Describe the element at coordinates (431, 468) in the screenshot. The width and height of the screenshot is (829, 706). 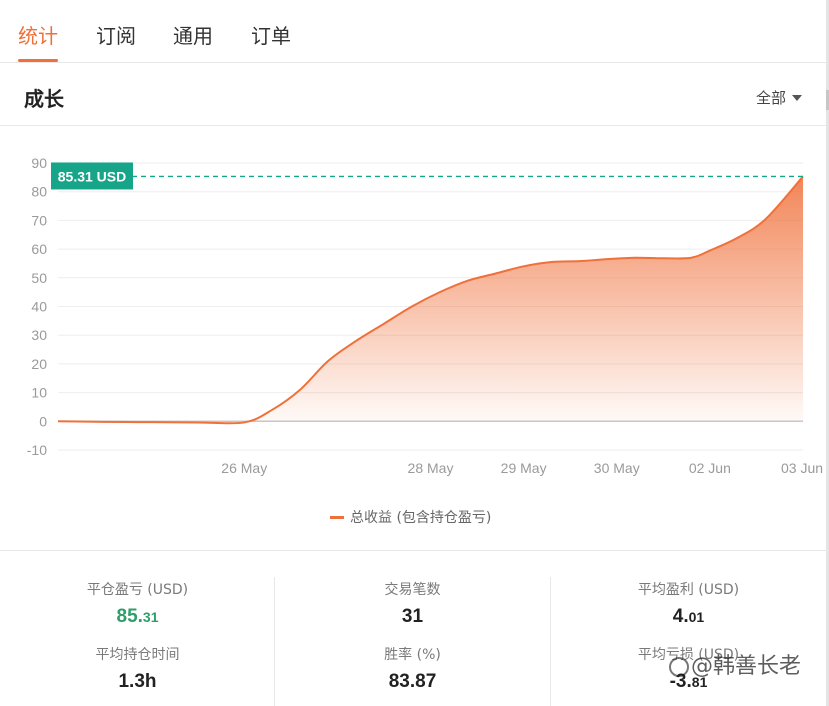
I see `x-tick-label: 28 May` at that location.